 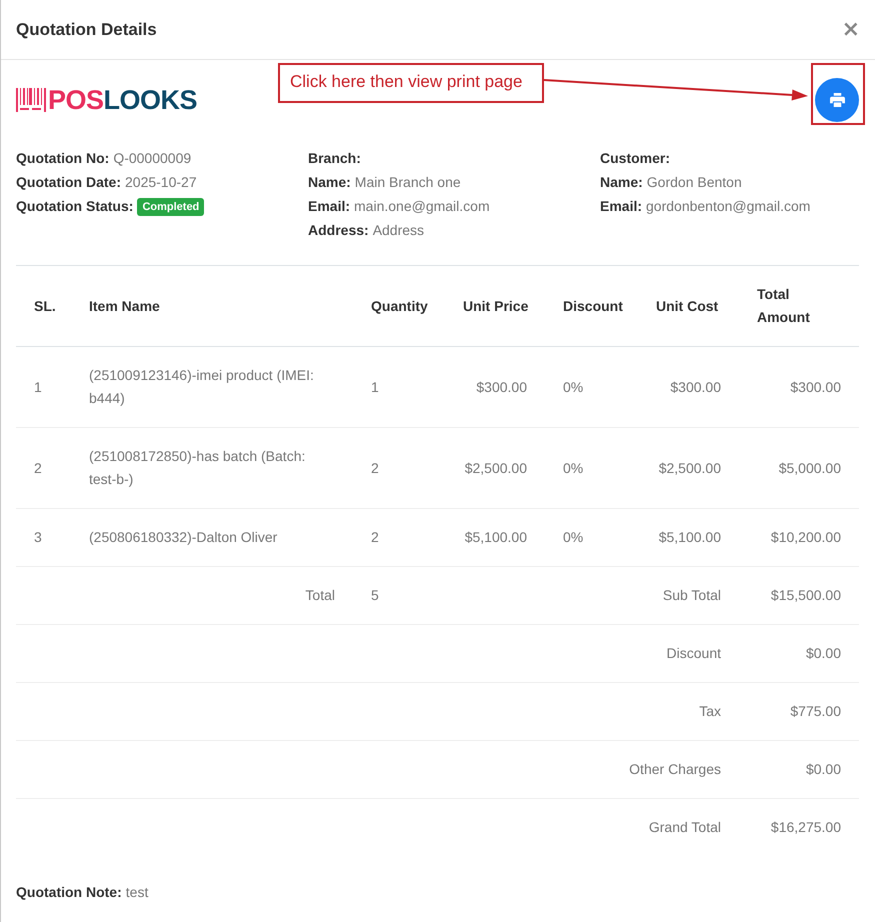 What do you see at coordinates (399, 595) in the screenshot?
I see `table-cell: 5` at bounding box center [399, 595].